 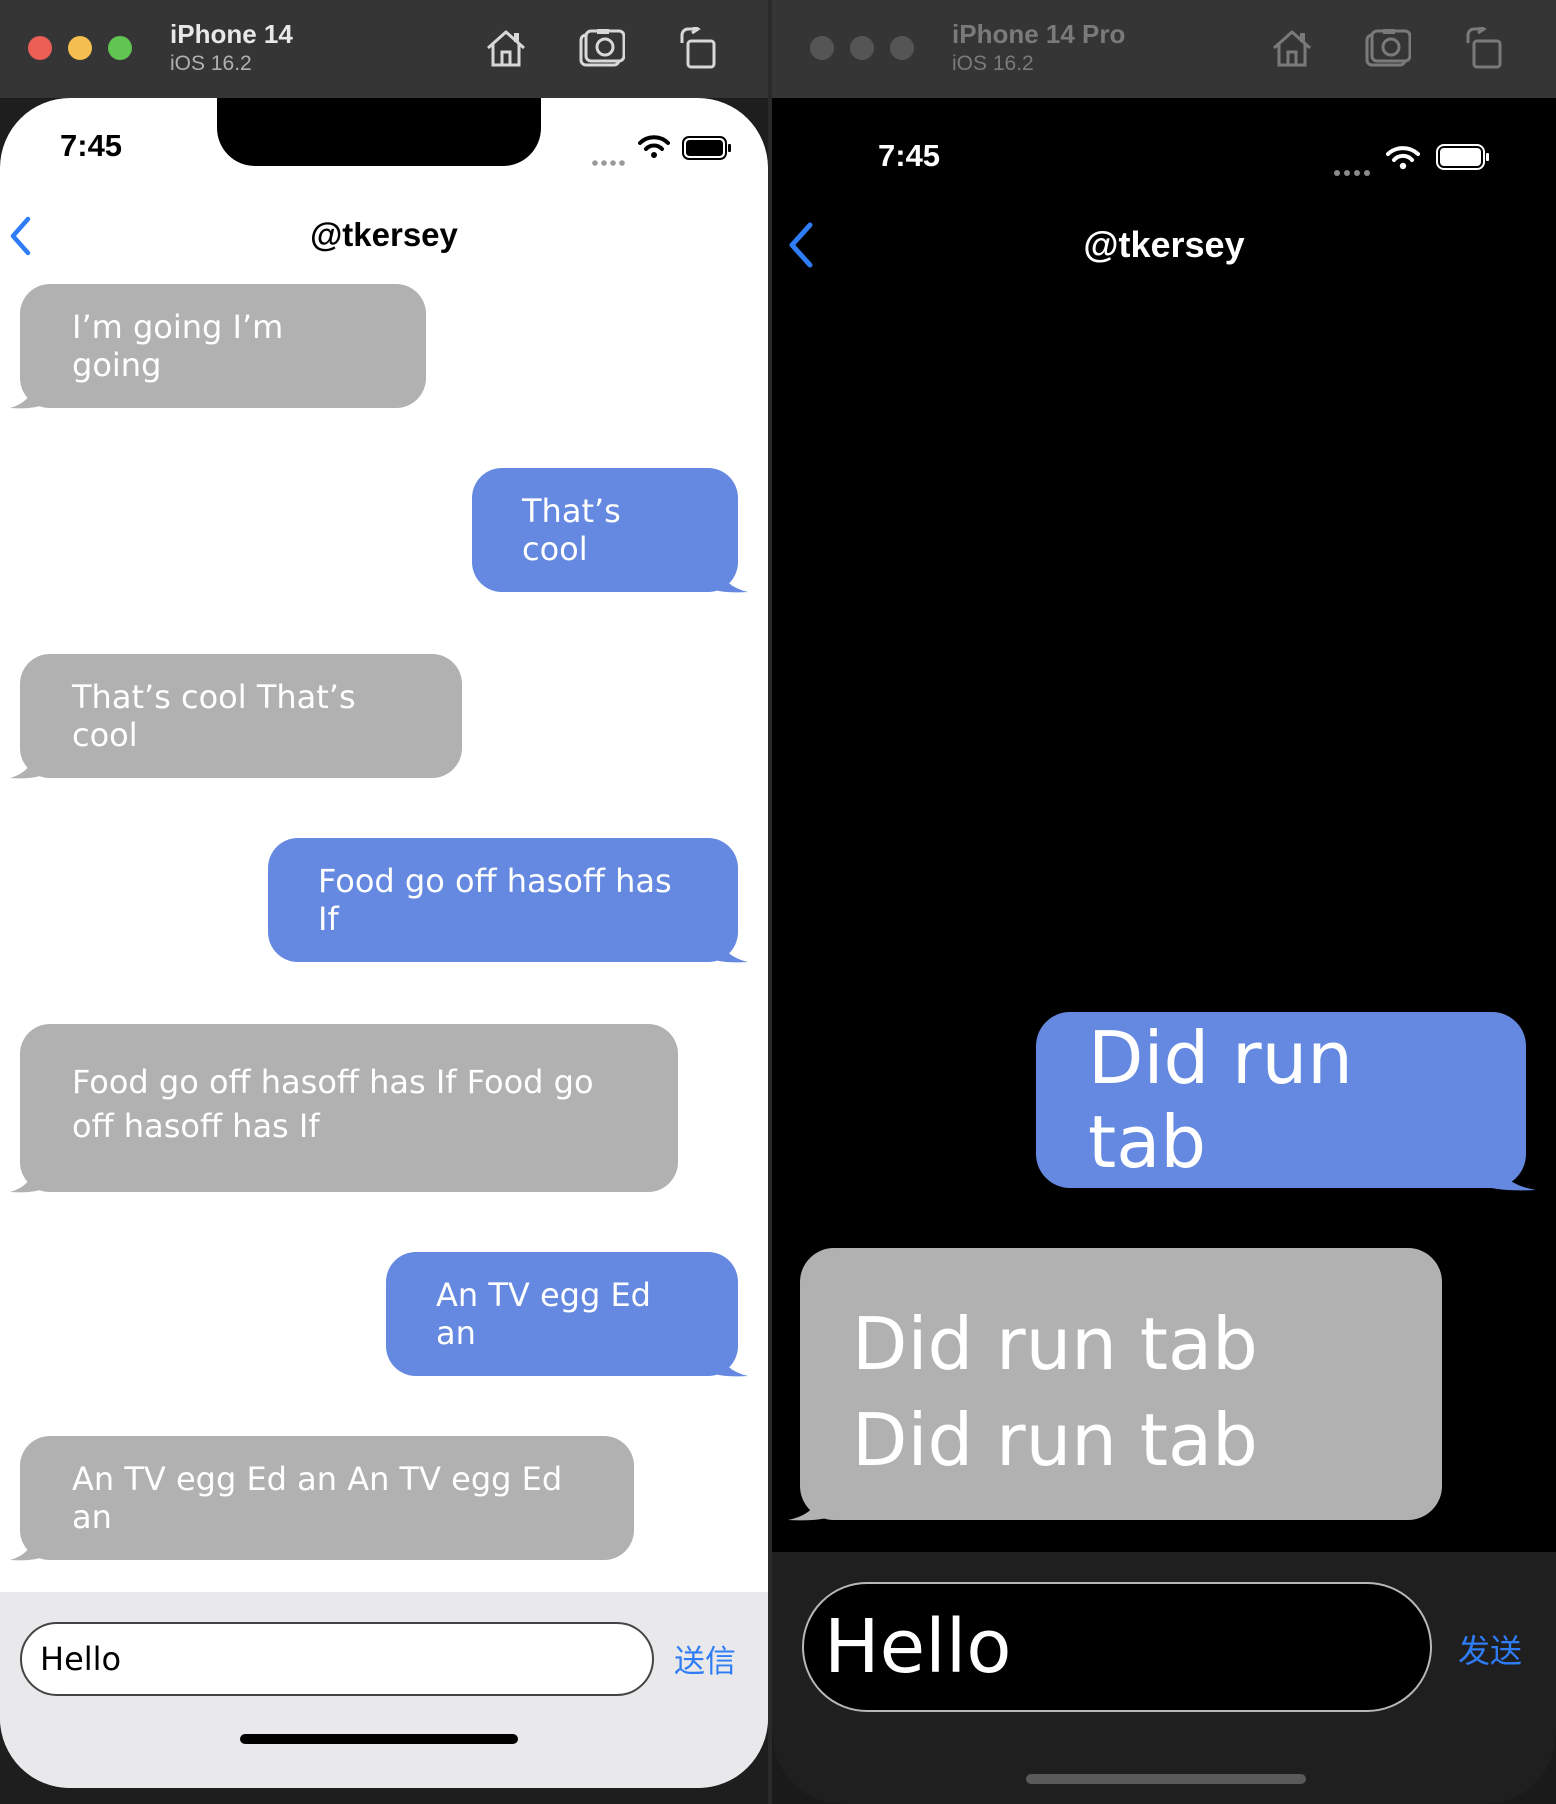 I want to click on message-bubble-received: That’s cool That’s cool, so click(x=241, y=716).